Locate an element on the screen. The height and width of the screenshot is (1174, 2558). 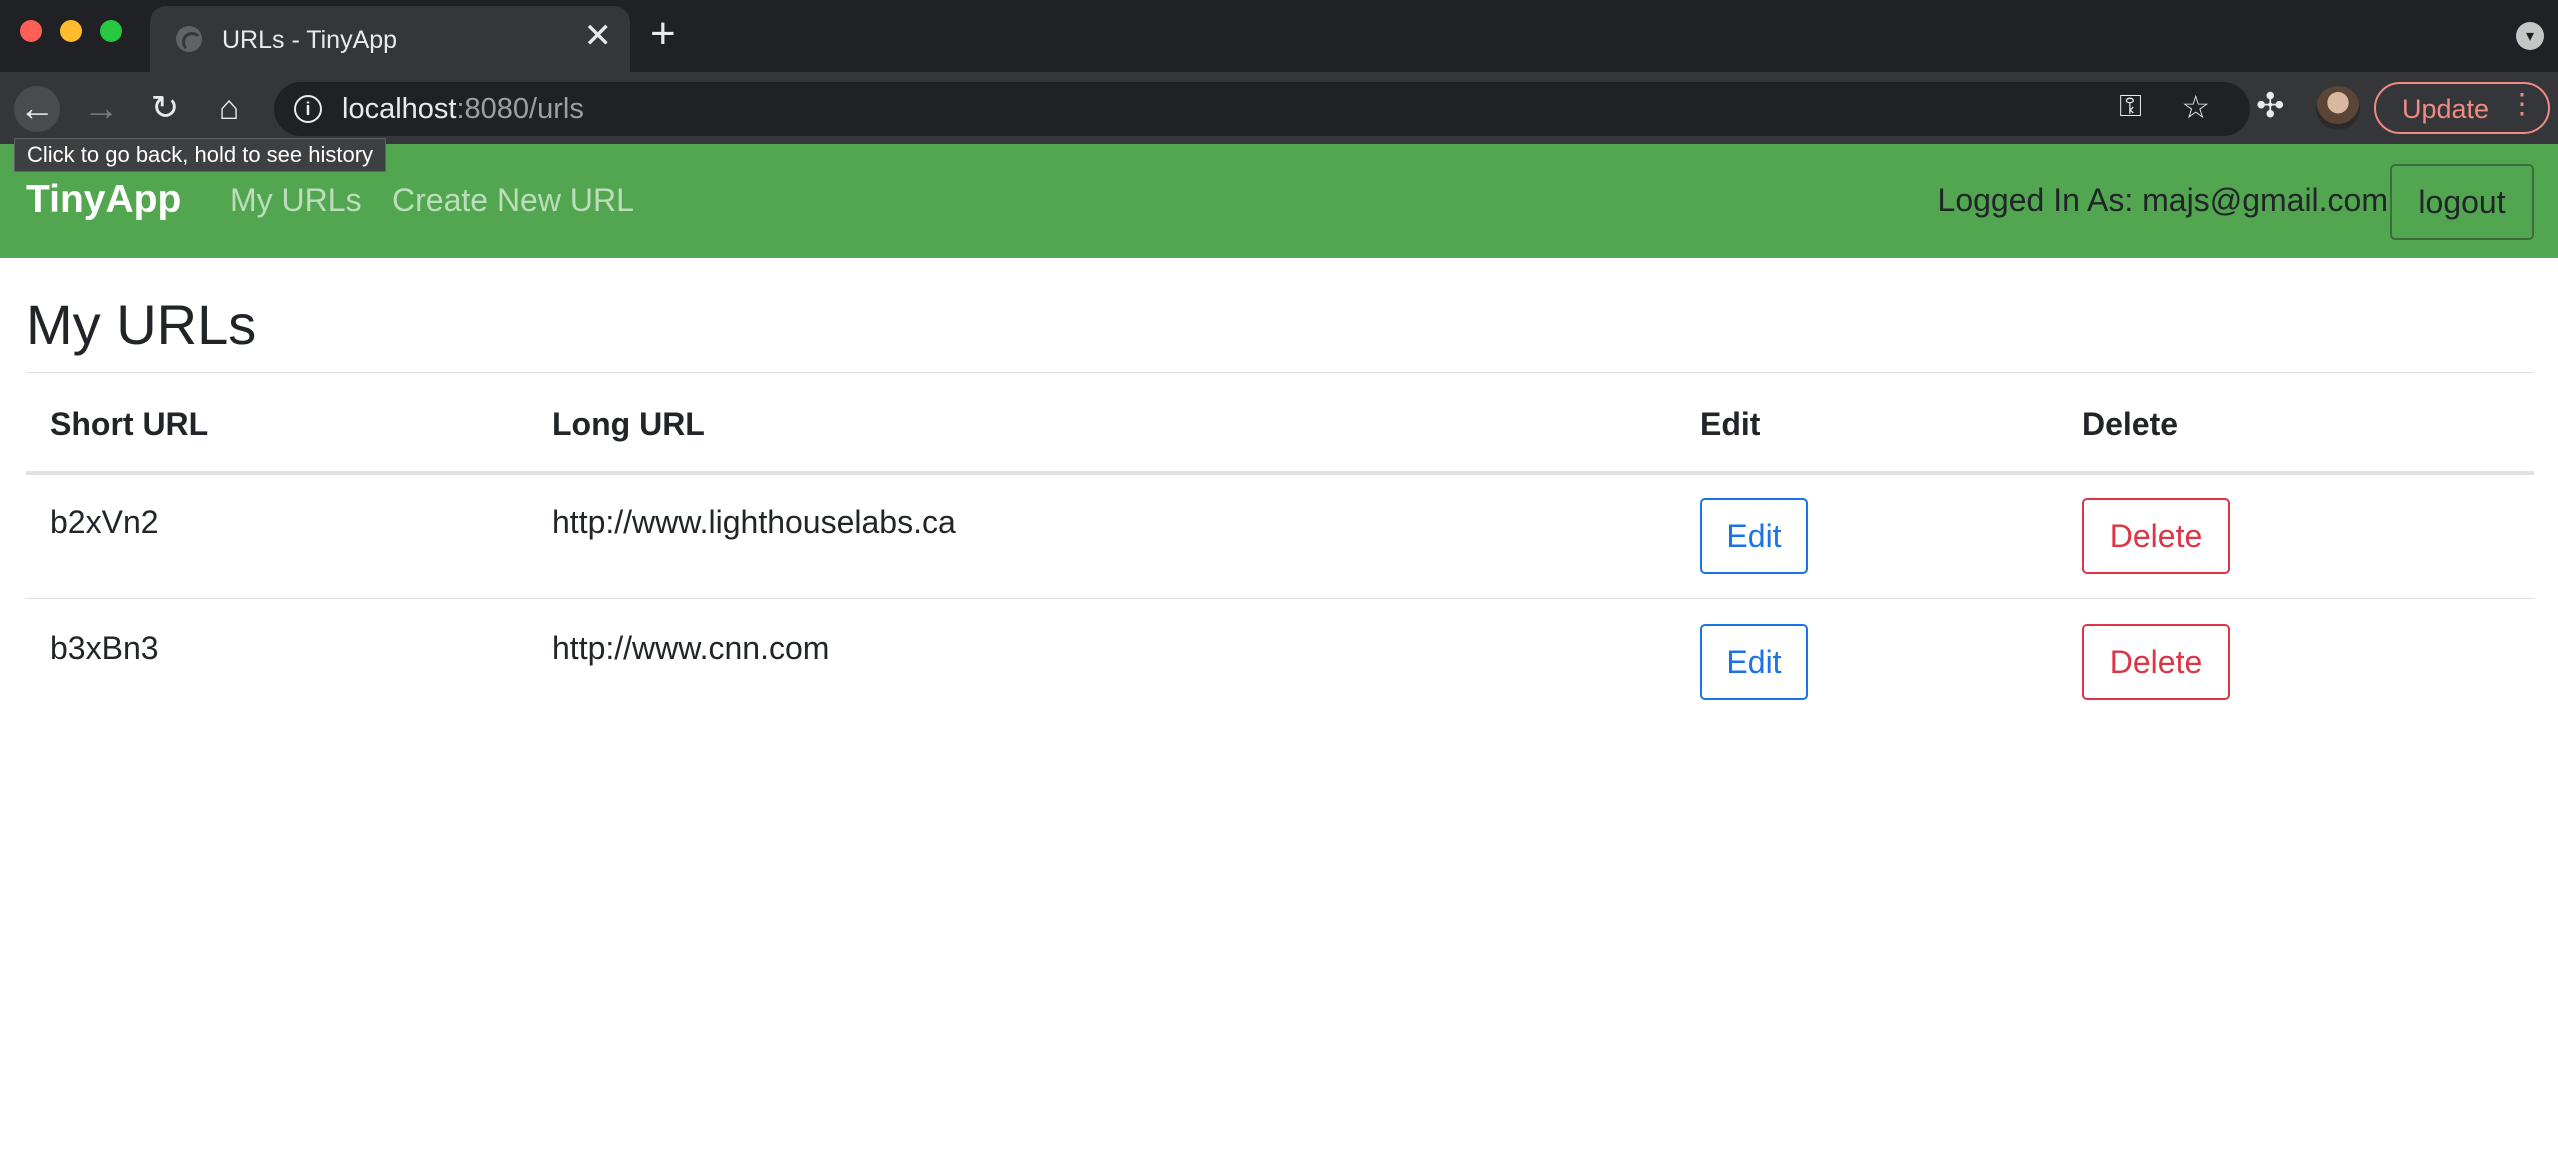
url-host: localhost is located at coordinates (399, 109).